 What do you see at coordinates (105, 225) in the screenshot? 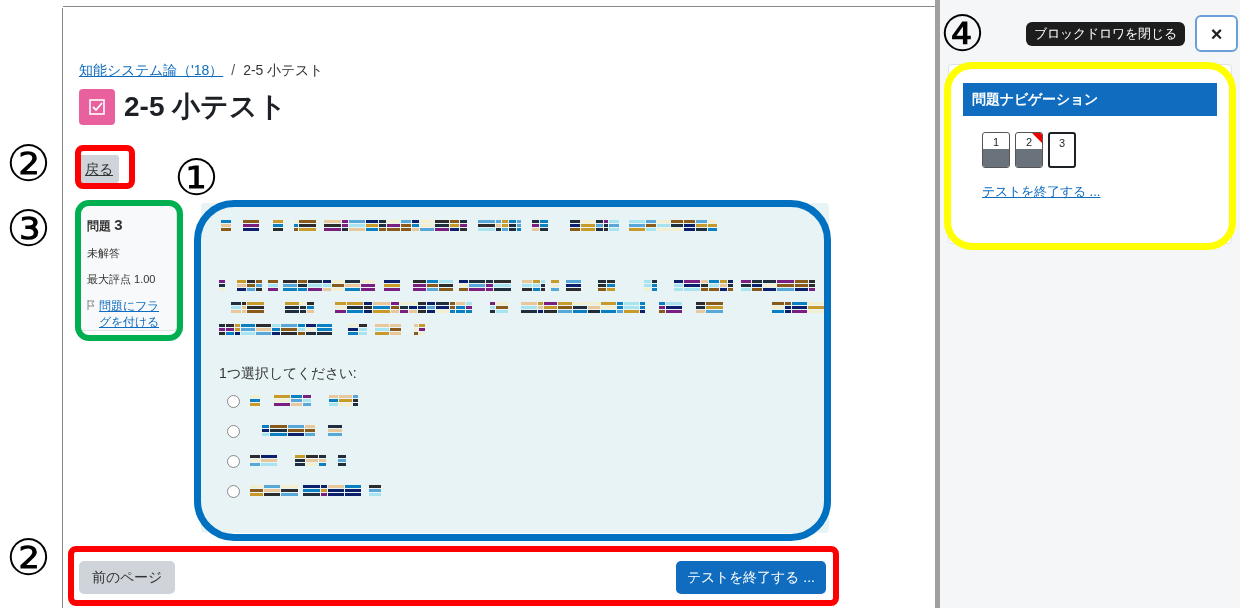
I see `question-number: 問題 3` at bounding box center [105, 225].